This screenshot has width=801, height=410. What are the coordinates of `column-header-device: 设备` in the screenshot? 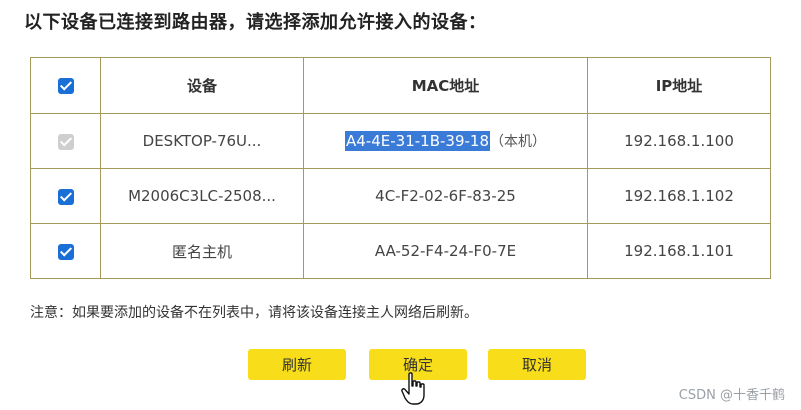 It's located at (202, 85).